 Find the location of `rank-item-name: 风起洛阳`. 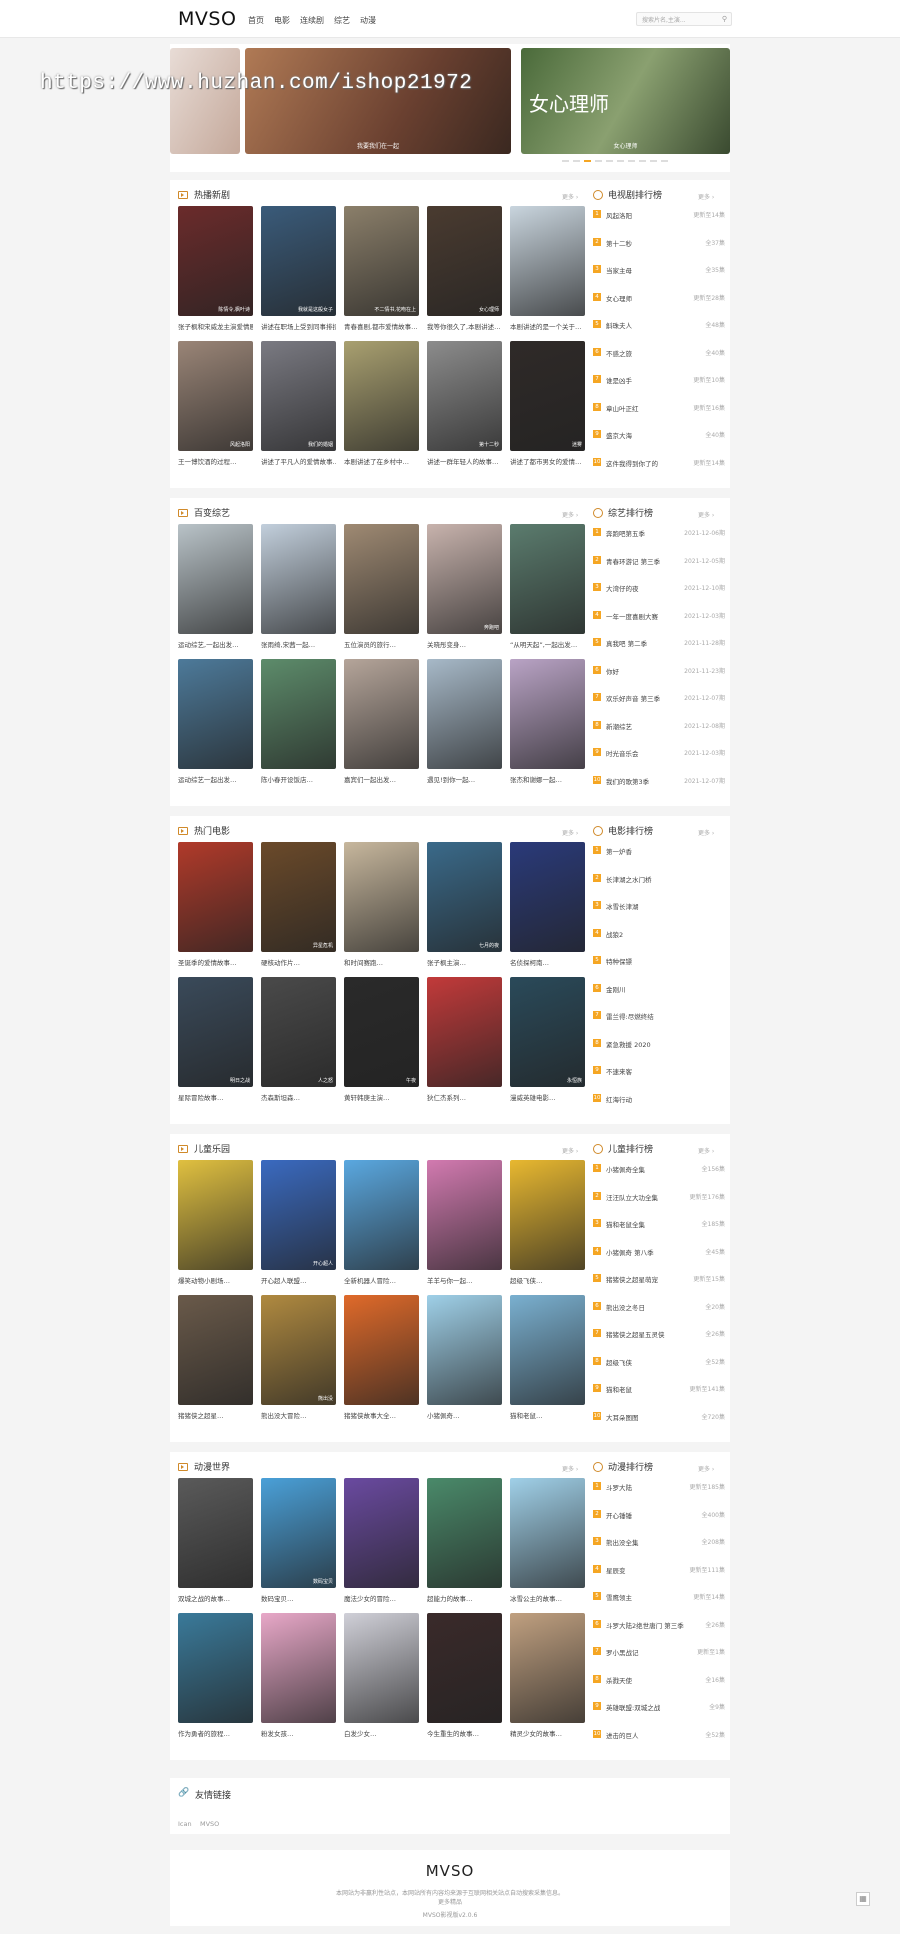

rank-item-name: 风起洛阳 is located at coordinates (646, 215).